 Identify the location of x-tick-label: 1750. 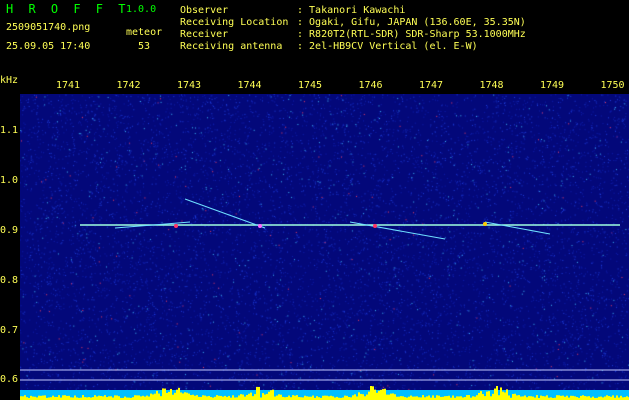
(612, 85).